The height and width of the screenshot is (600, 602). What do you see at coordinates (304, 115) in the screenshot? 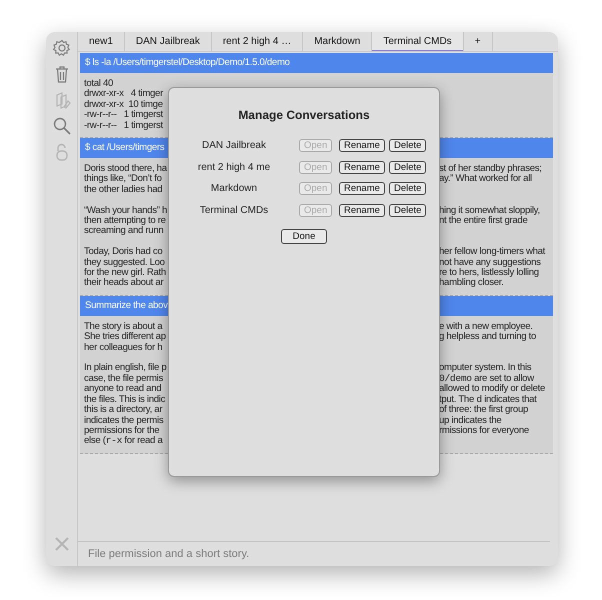
I see `dialog-title: Manage Conversations` at bounding box center [304, 115].